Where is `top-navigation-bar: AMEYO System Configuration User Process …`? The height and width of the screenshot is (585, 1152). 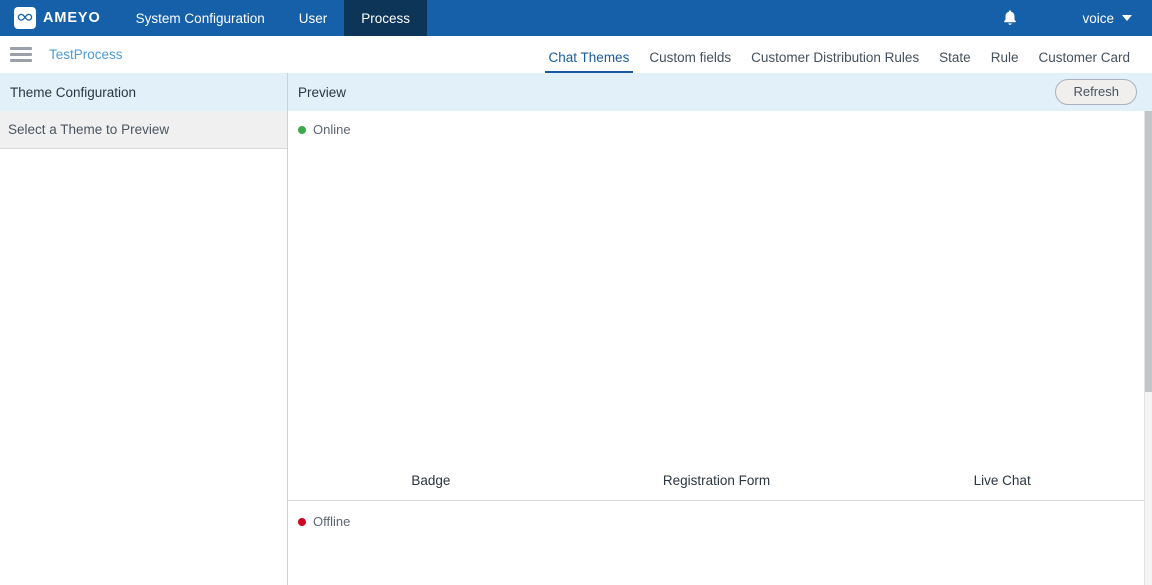
top-navigation-bar: AMEYO System Configuration User Process … is located at coordinates (576, 18).